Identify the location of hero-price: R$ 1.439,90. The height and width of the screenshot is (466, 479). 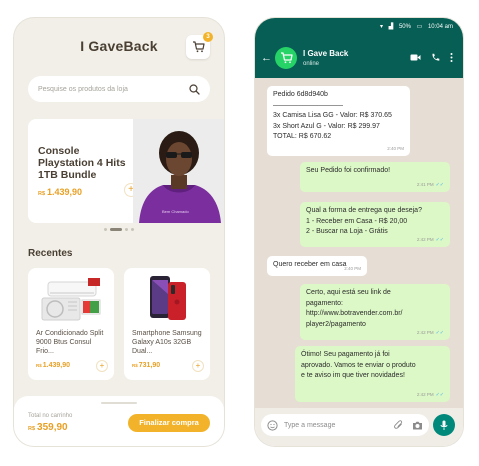
(60, 192).